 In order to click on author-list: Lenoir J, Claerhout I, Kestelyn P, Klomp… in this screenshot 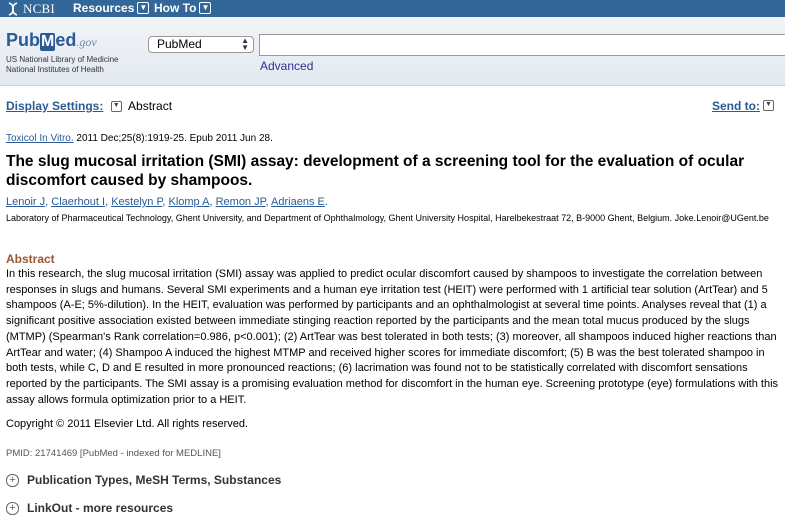, I will do `click(167, 202)`.